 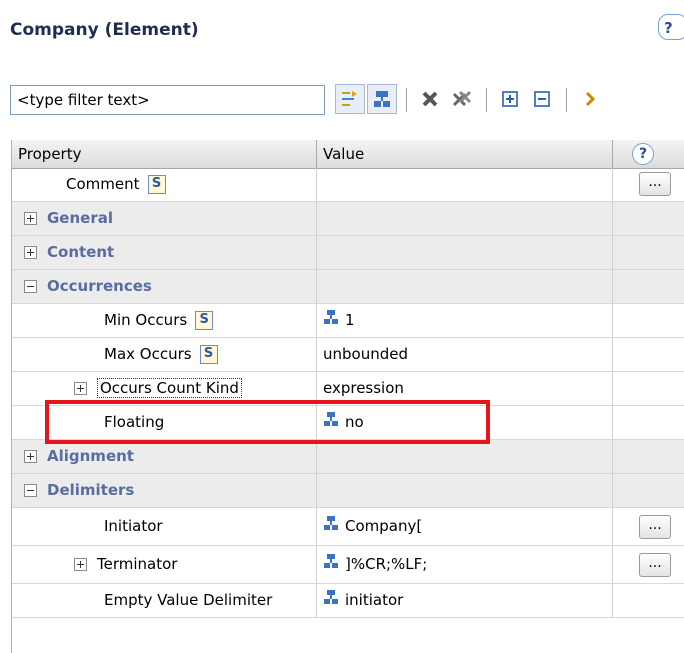 What do you see at coordinates (148, 354) in the screenshot?
I see `property-label: Max Occurs` at bounding box center [148, 354].